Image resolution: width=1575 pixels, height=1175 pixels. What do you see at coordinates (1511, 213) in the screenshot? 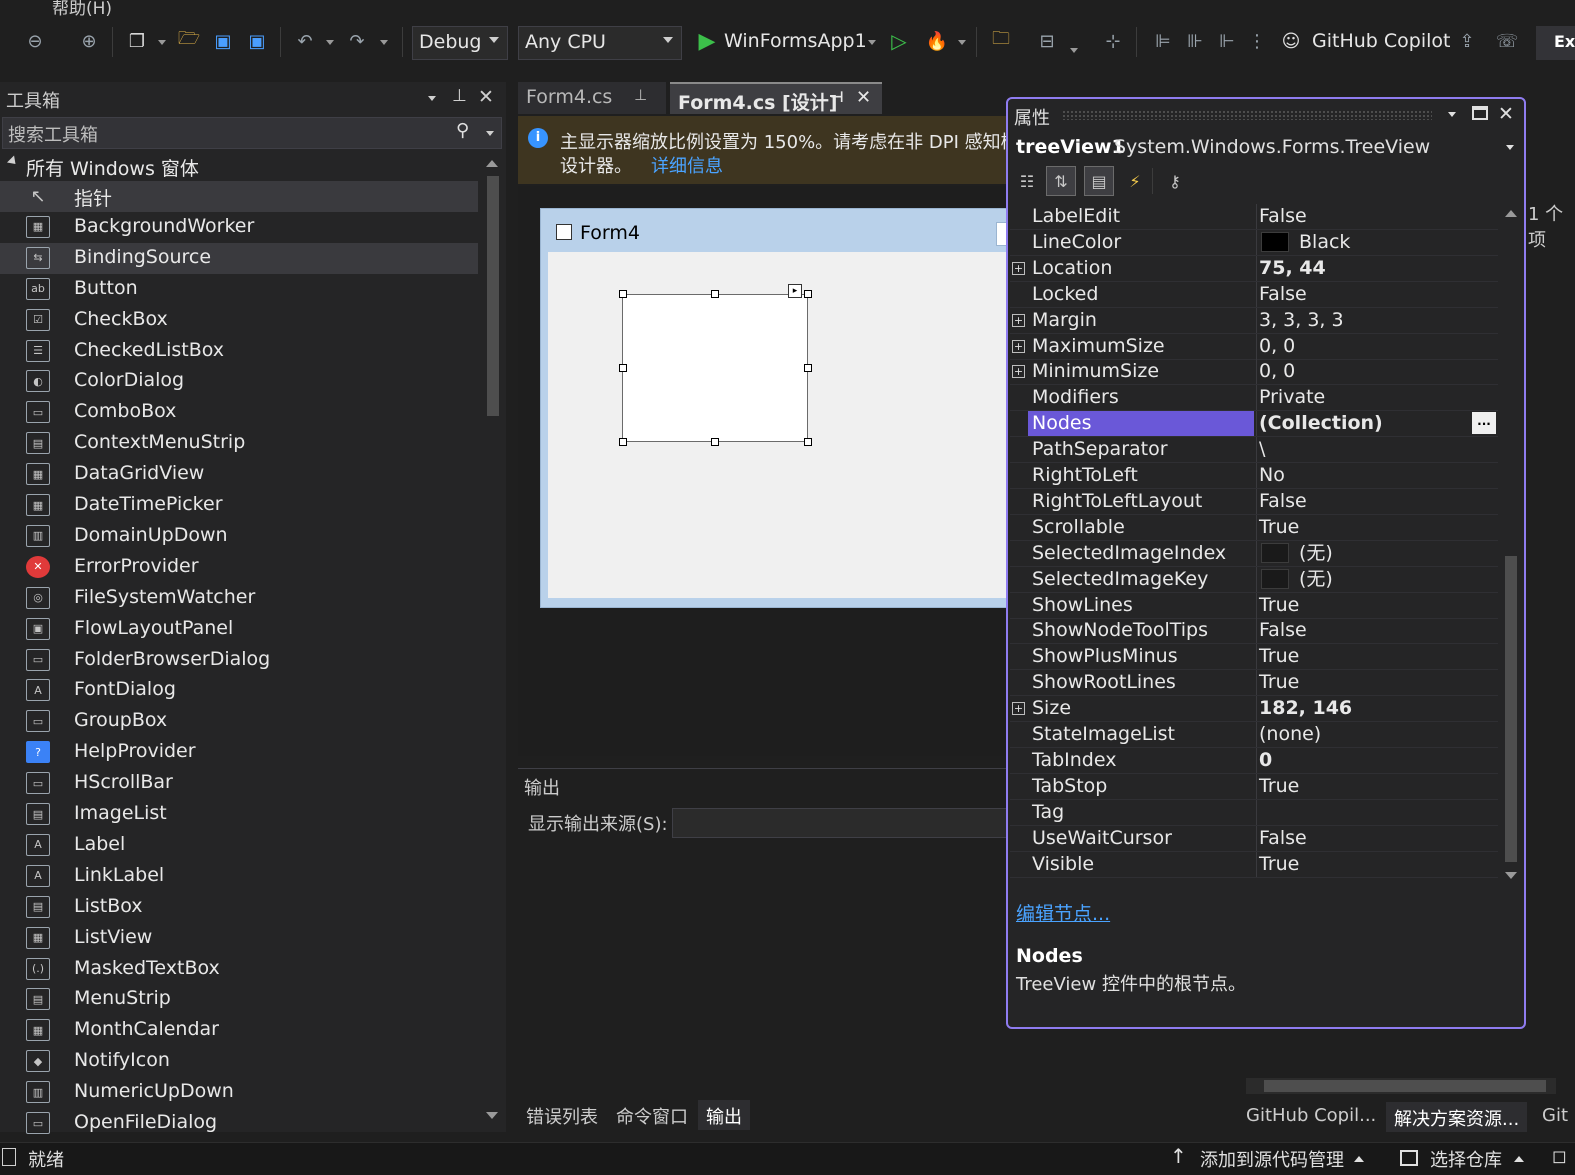
I see `scroll-up-icon` at bounding box center [1511, 213].